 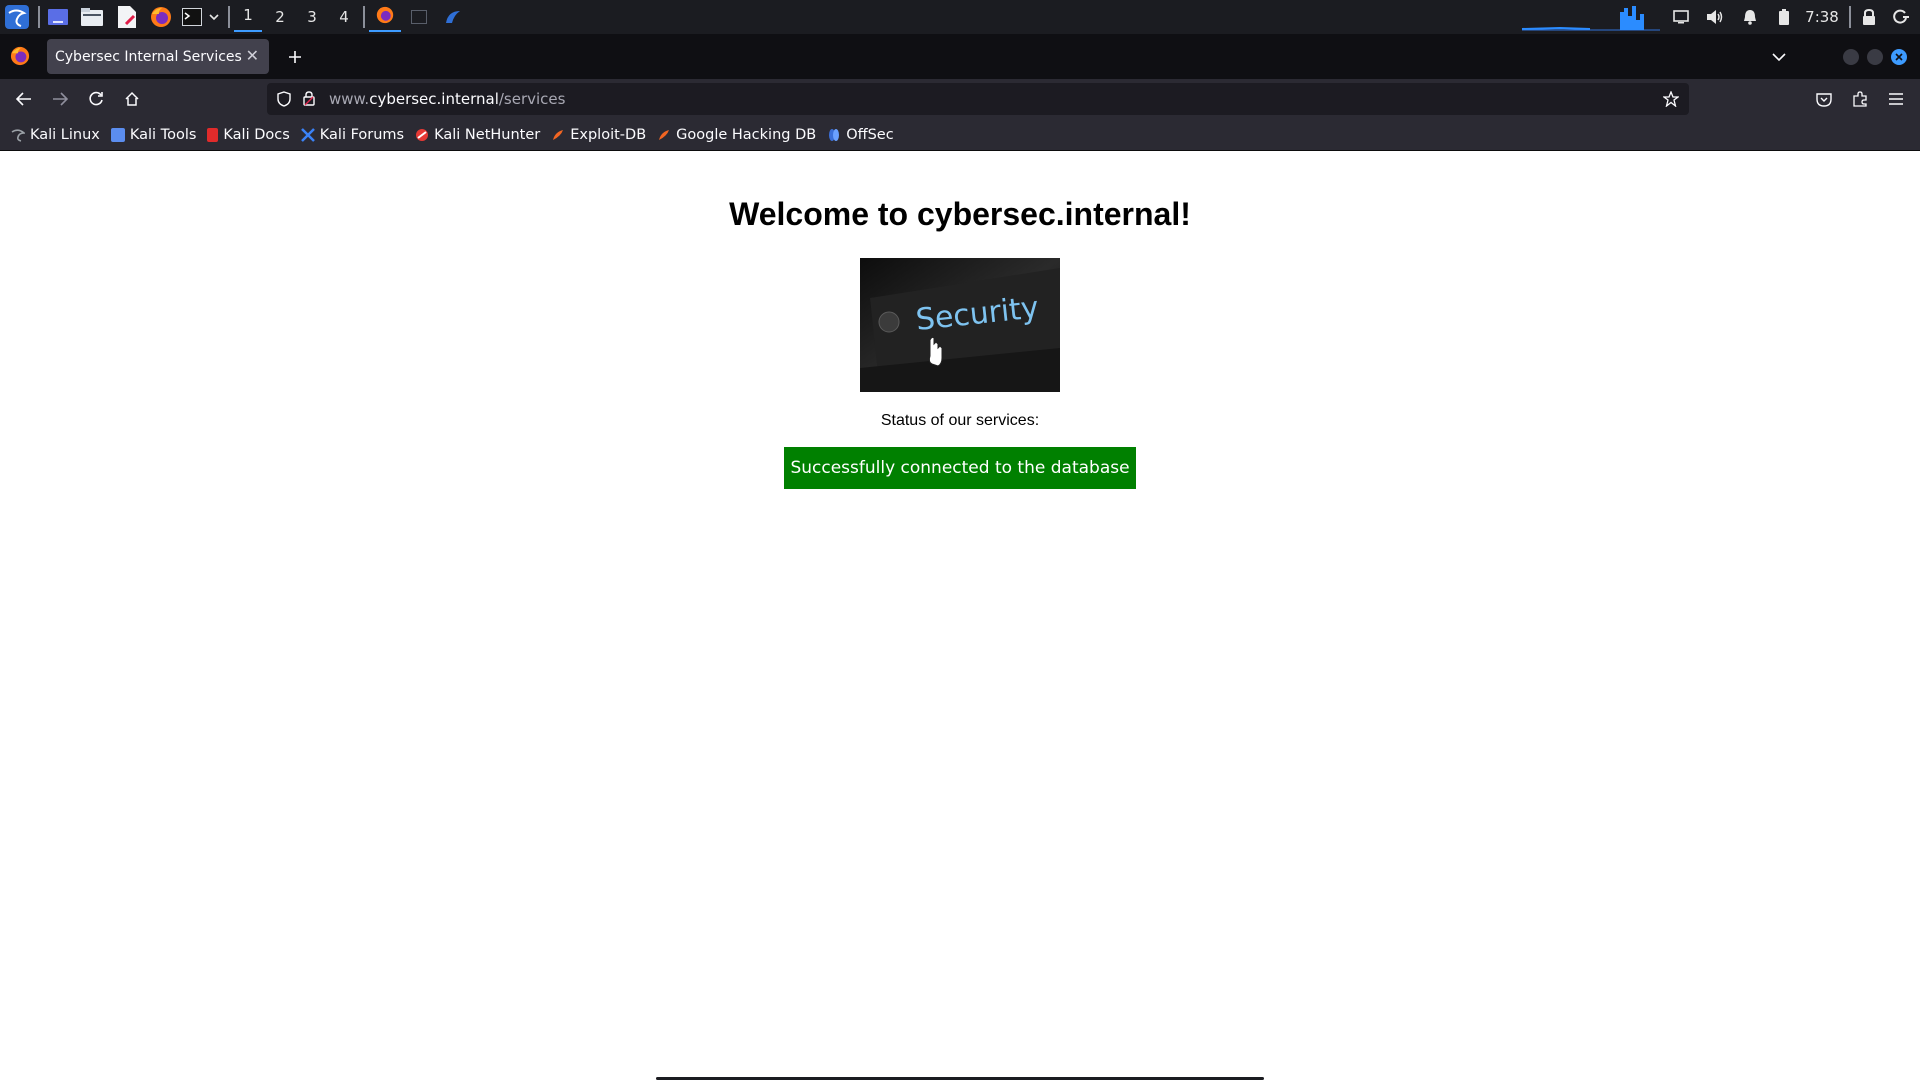 What do you see at coordinates (1875, 57) in the screenshot?
I see `maximize-window-button` at bounding box center [1875, 57].